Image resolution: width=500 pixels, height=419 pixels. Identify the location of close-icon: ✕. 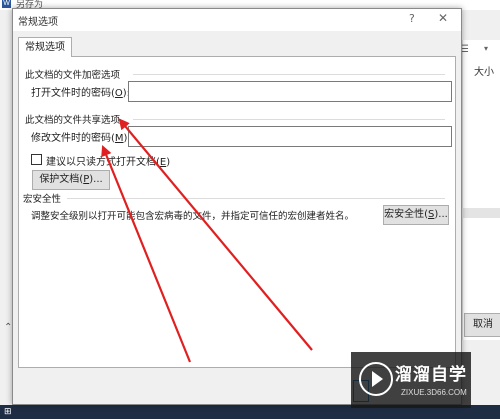
(443, 18).